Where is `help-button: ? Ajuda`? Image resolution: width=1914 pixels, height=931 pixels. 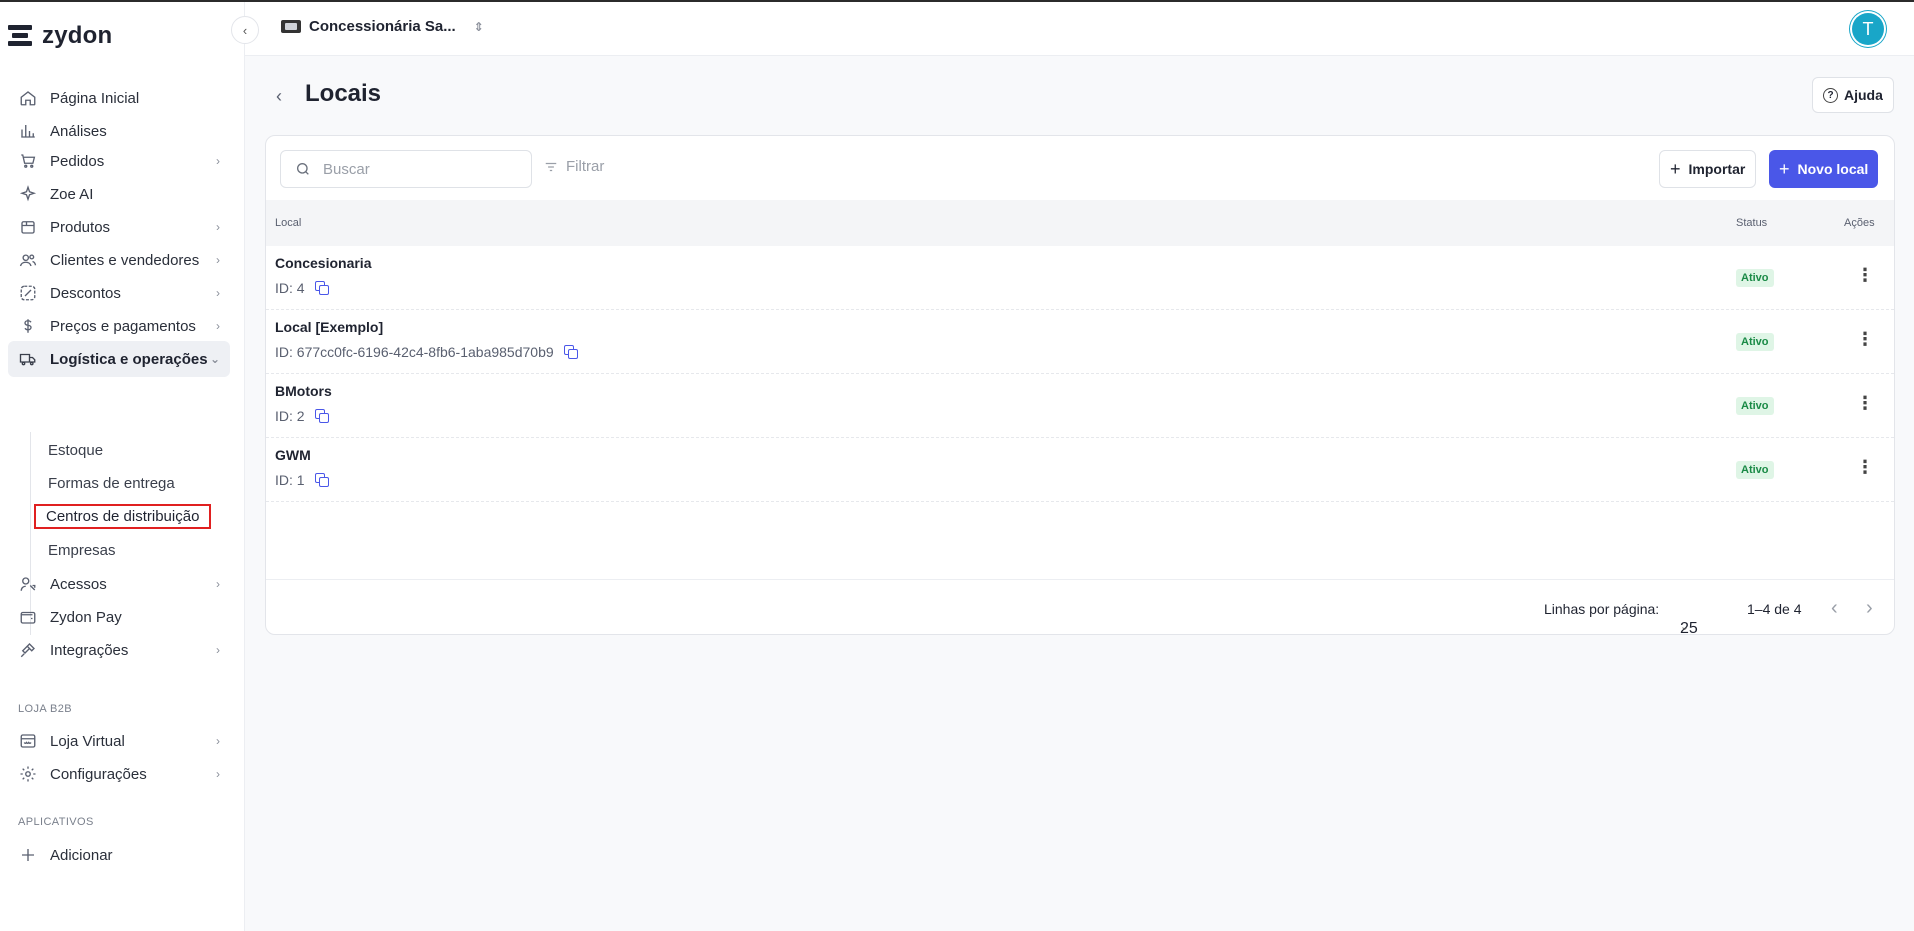 help-button: ? Ajuda is located at coordinates (1853, 95).